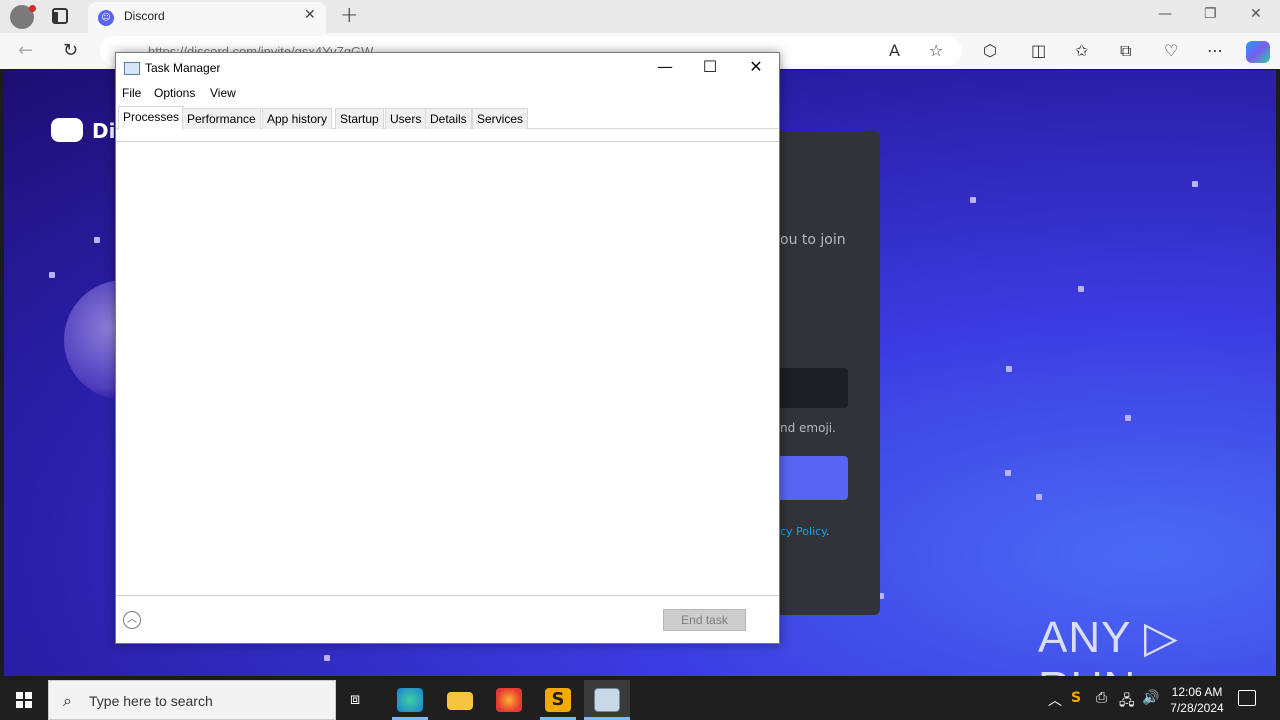 The height and width of the screenshot is (720, 1280). I want to click on show-hidden-icons-icon: ︿, so click(1055, 700).